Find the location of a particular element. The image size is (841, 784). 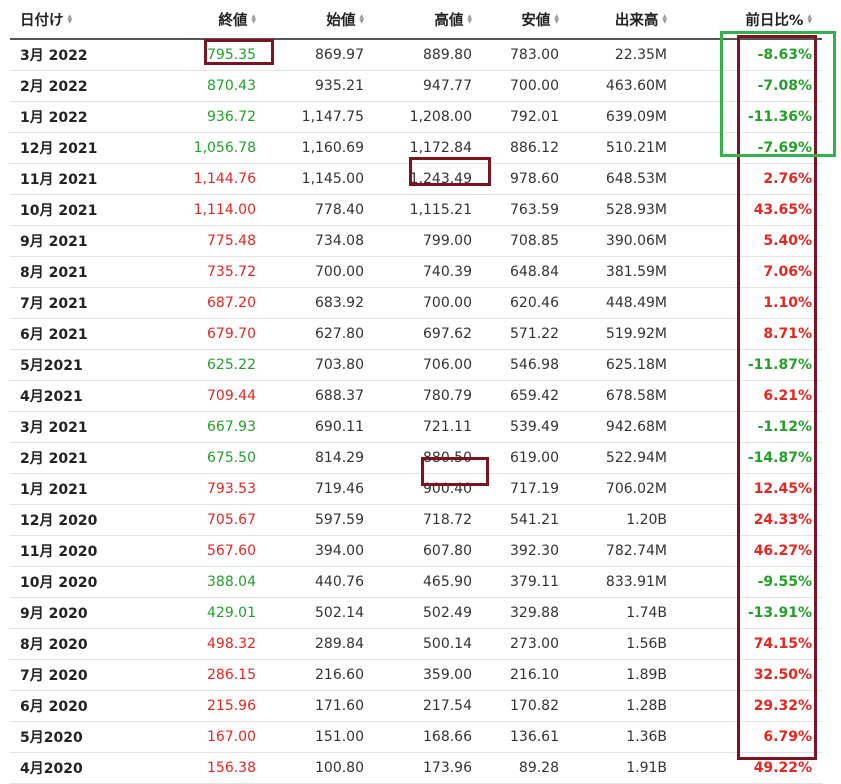

cell-volume: 782.74M is located at coordinates (636, 551).